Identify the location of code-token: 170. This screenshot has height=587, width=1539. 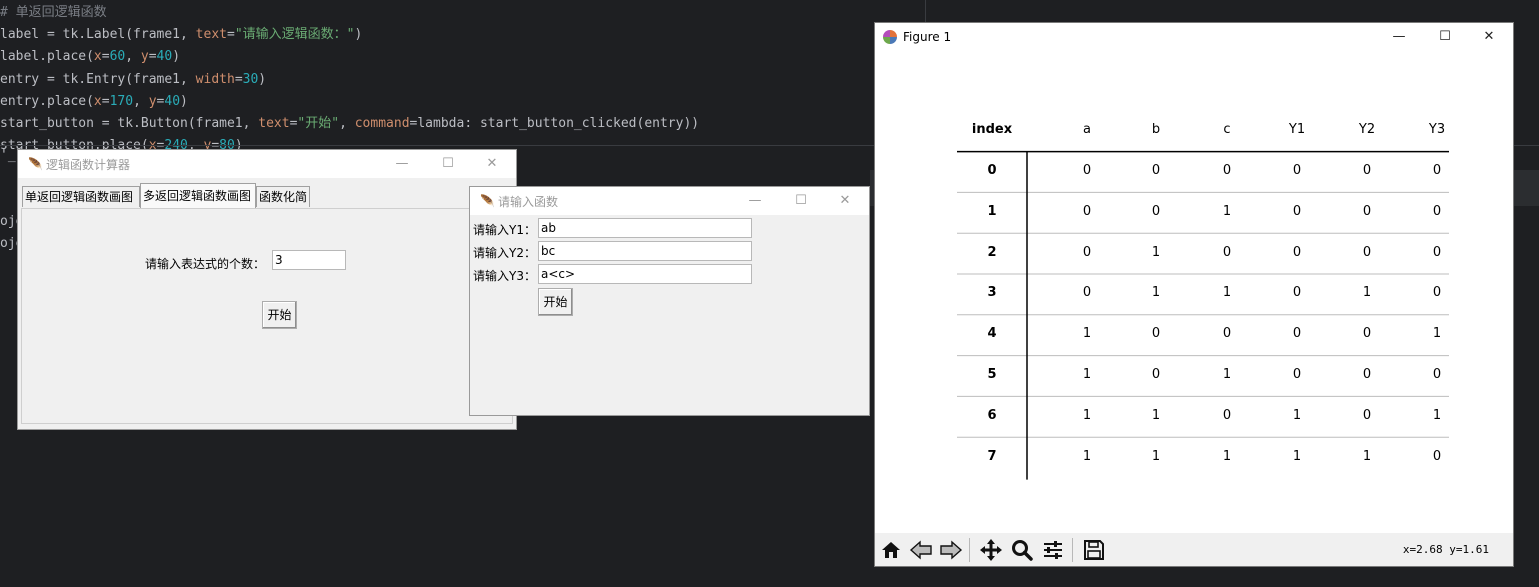
(121, 101).